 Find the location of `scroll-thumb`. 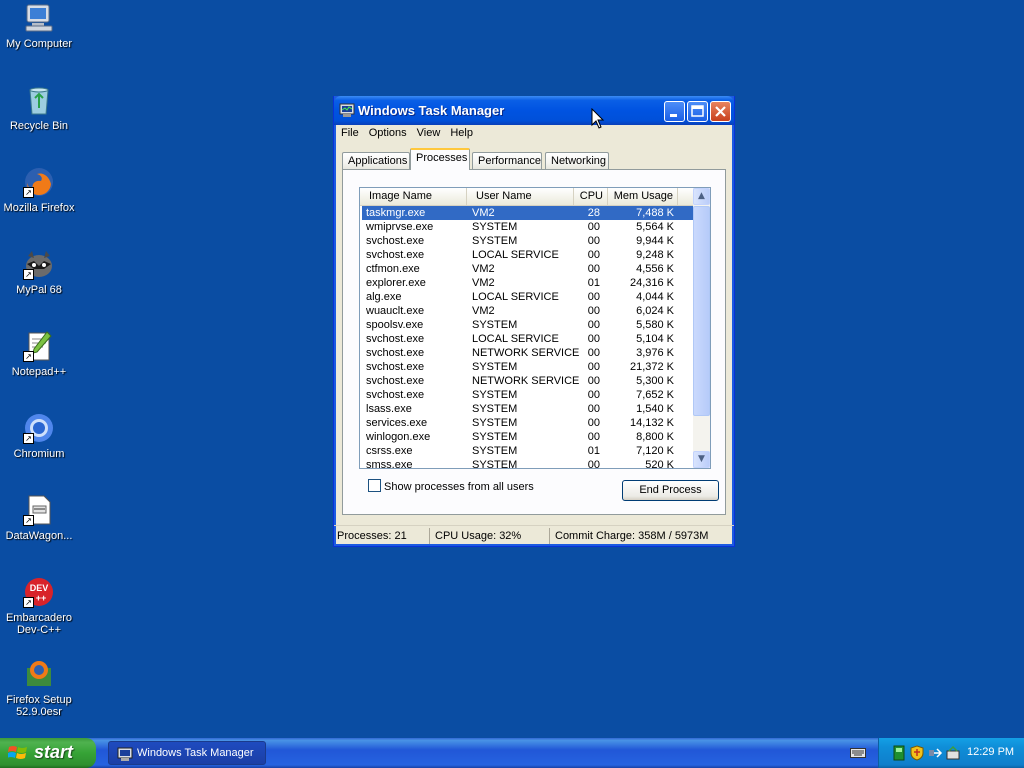

scroll-thumb is located at coordinates (701, 311).